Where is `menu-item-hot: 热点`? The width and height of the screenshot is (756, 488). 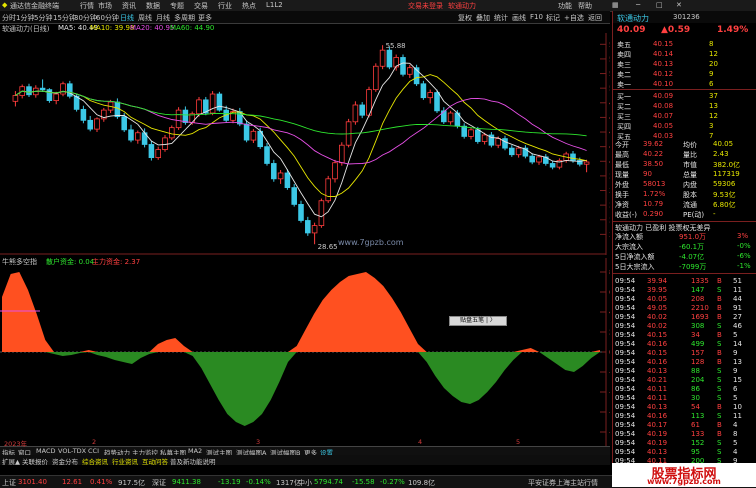
menu-item-hot: 热点 is located at coordinates (249, 6).